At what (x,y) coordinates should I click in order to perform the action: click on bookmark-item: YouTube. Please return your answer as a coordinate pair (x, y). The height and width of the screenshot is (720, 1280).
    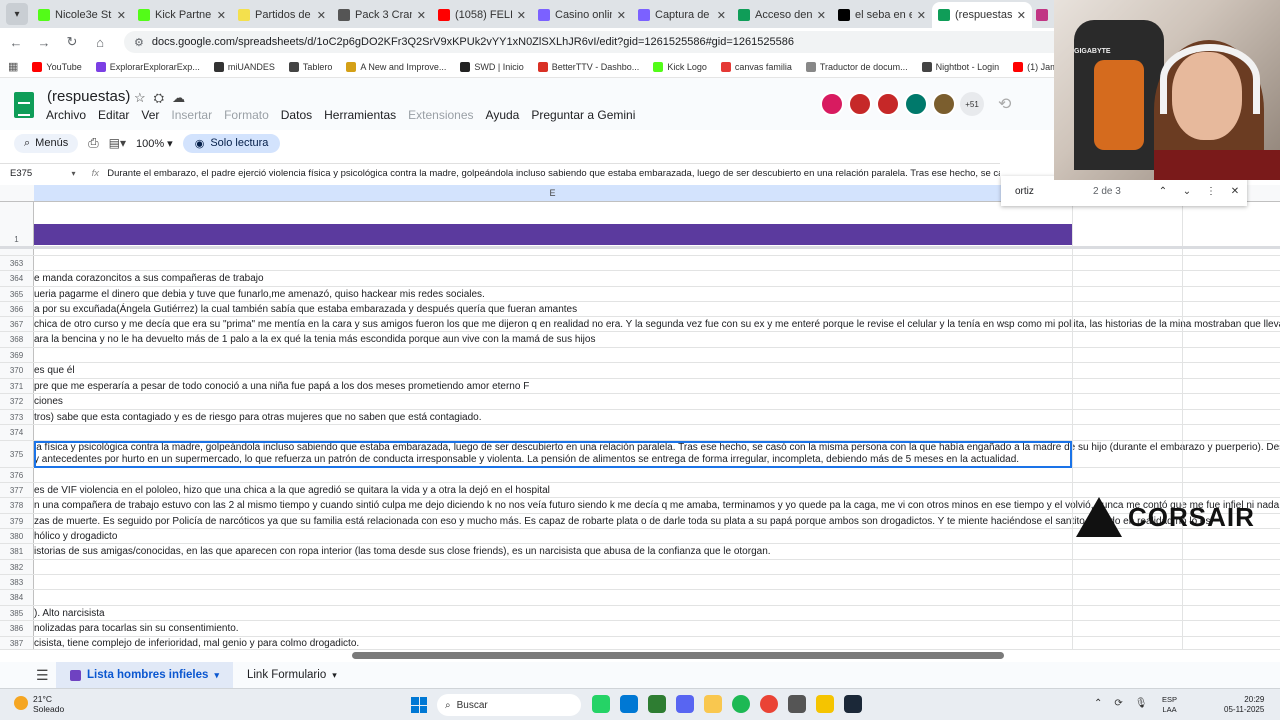
    Looking at the image, I should click on (57, 66).